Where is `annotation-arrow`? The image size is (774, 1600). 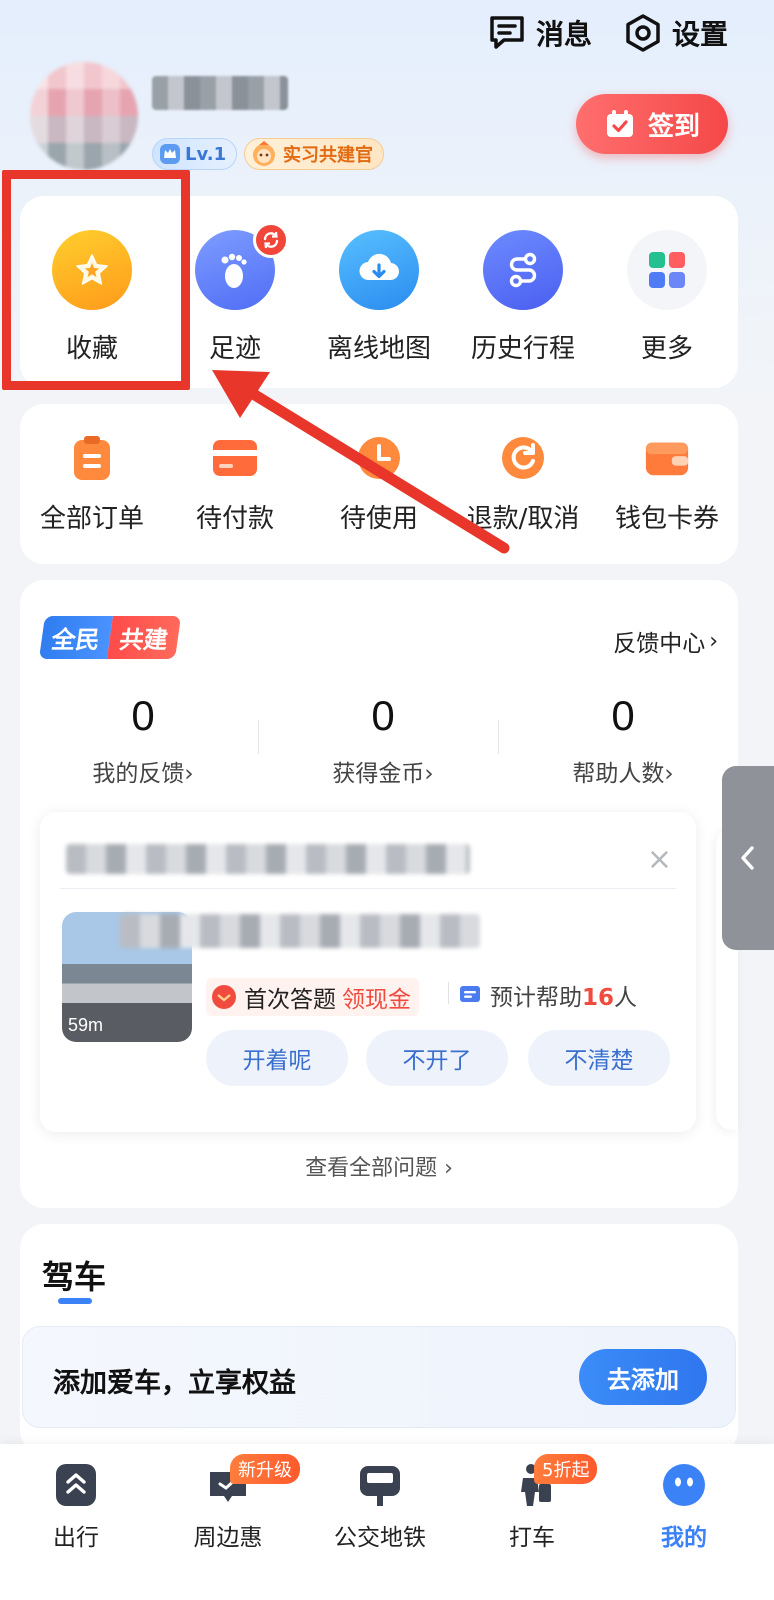 annotation-arrow is located at coordinates (361, 462).